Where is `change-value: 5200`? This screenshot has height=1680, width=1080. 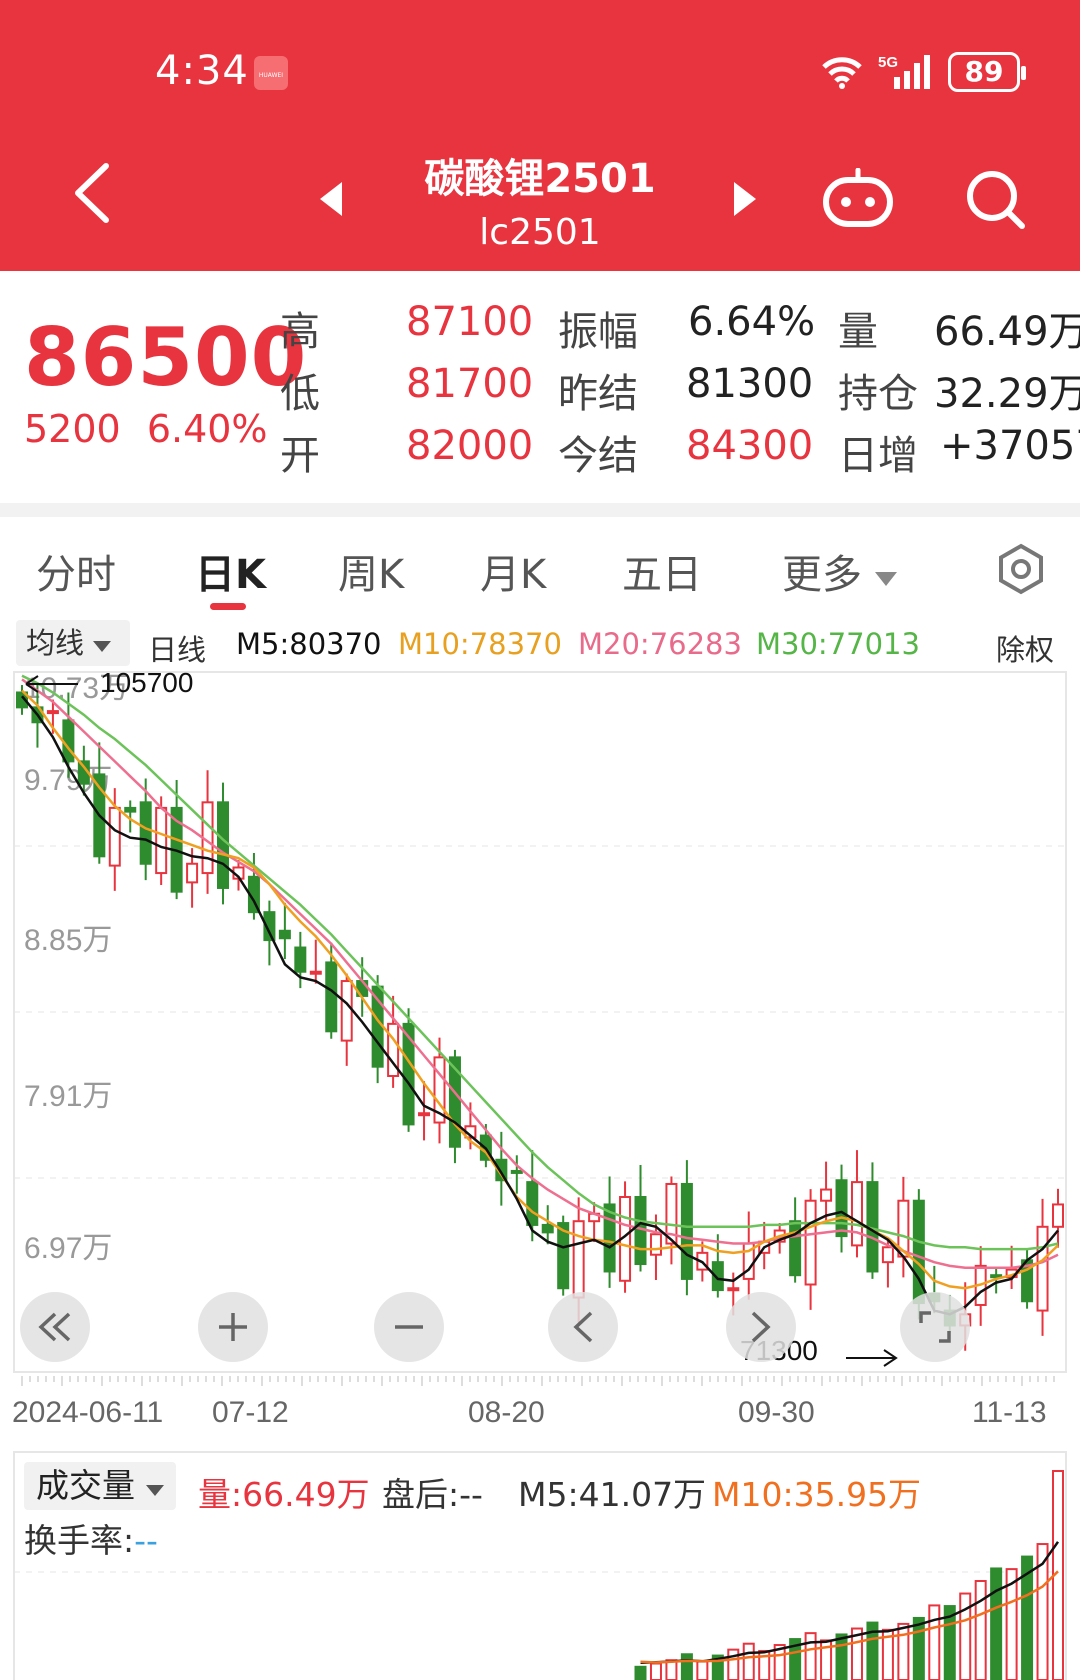 change-value: 5200 is located at coordinates (72, 429).